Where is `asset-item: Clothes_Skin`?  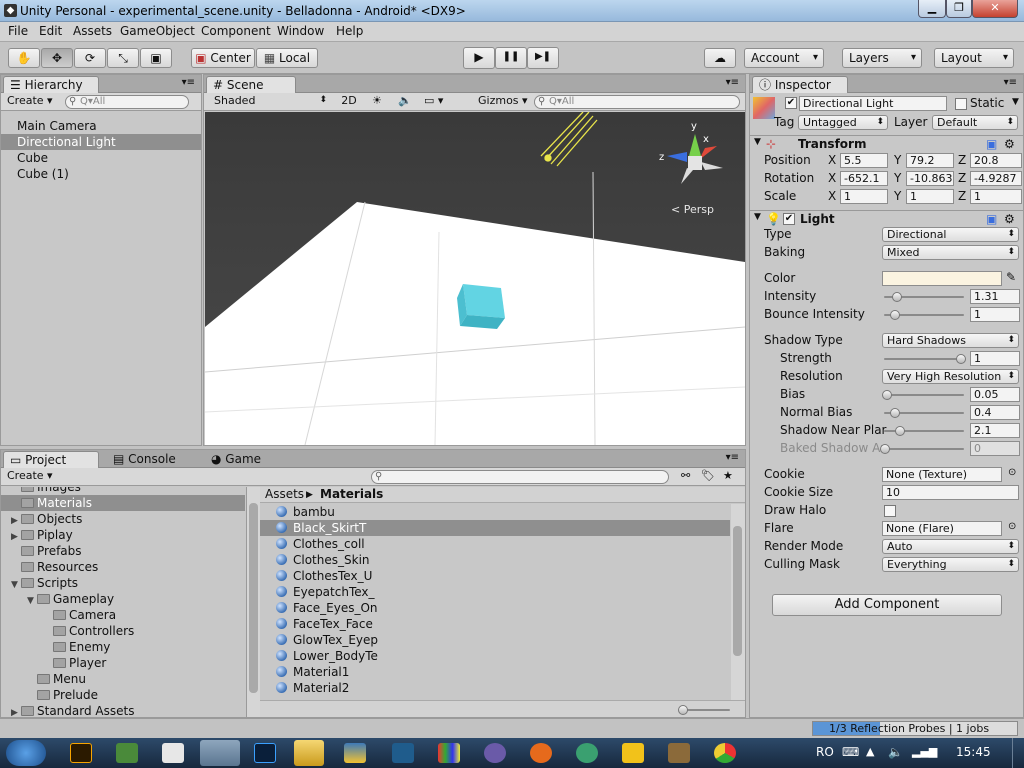 asset-item: Clothes_Skin is located at coordinates (495, 560).